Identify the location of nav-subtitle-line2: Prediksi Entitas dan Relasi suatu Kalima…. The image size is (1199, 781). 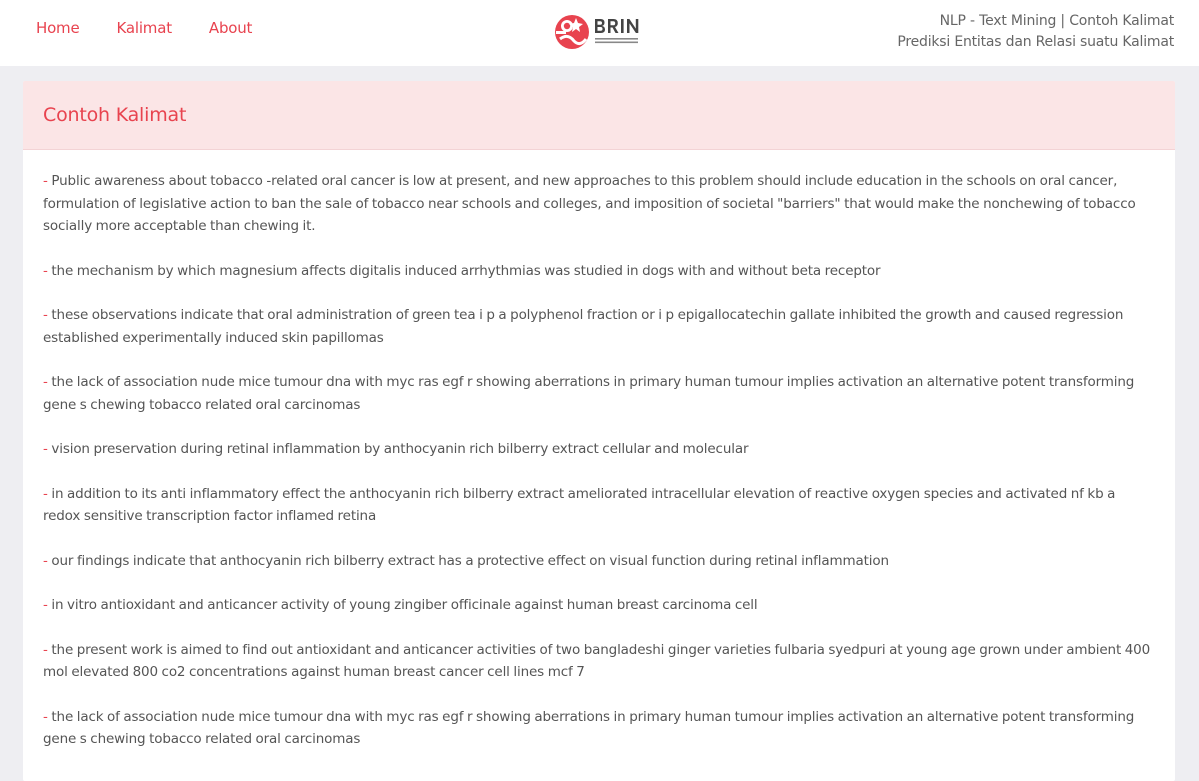
(1035, 42).